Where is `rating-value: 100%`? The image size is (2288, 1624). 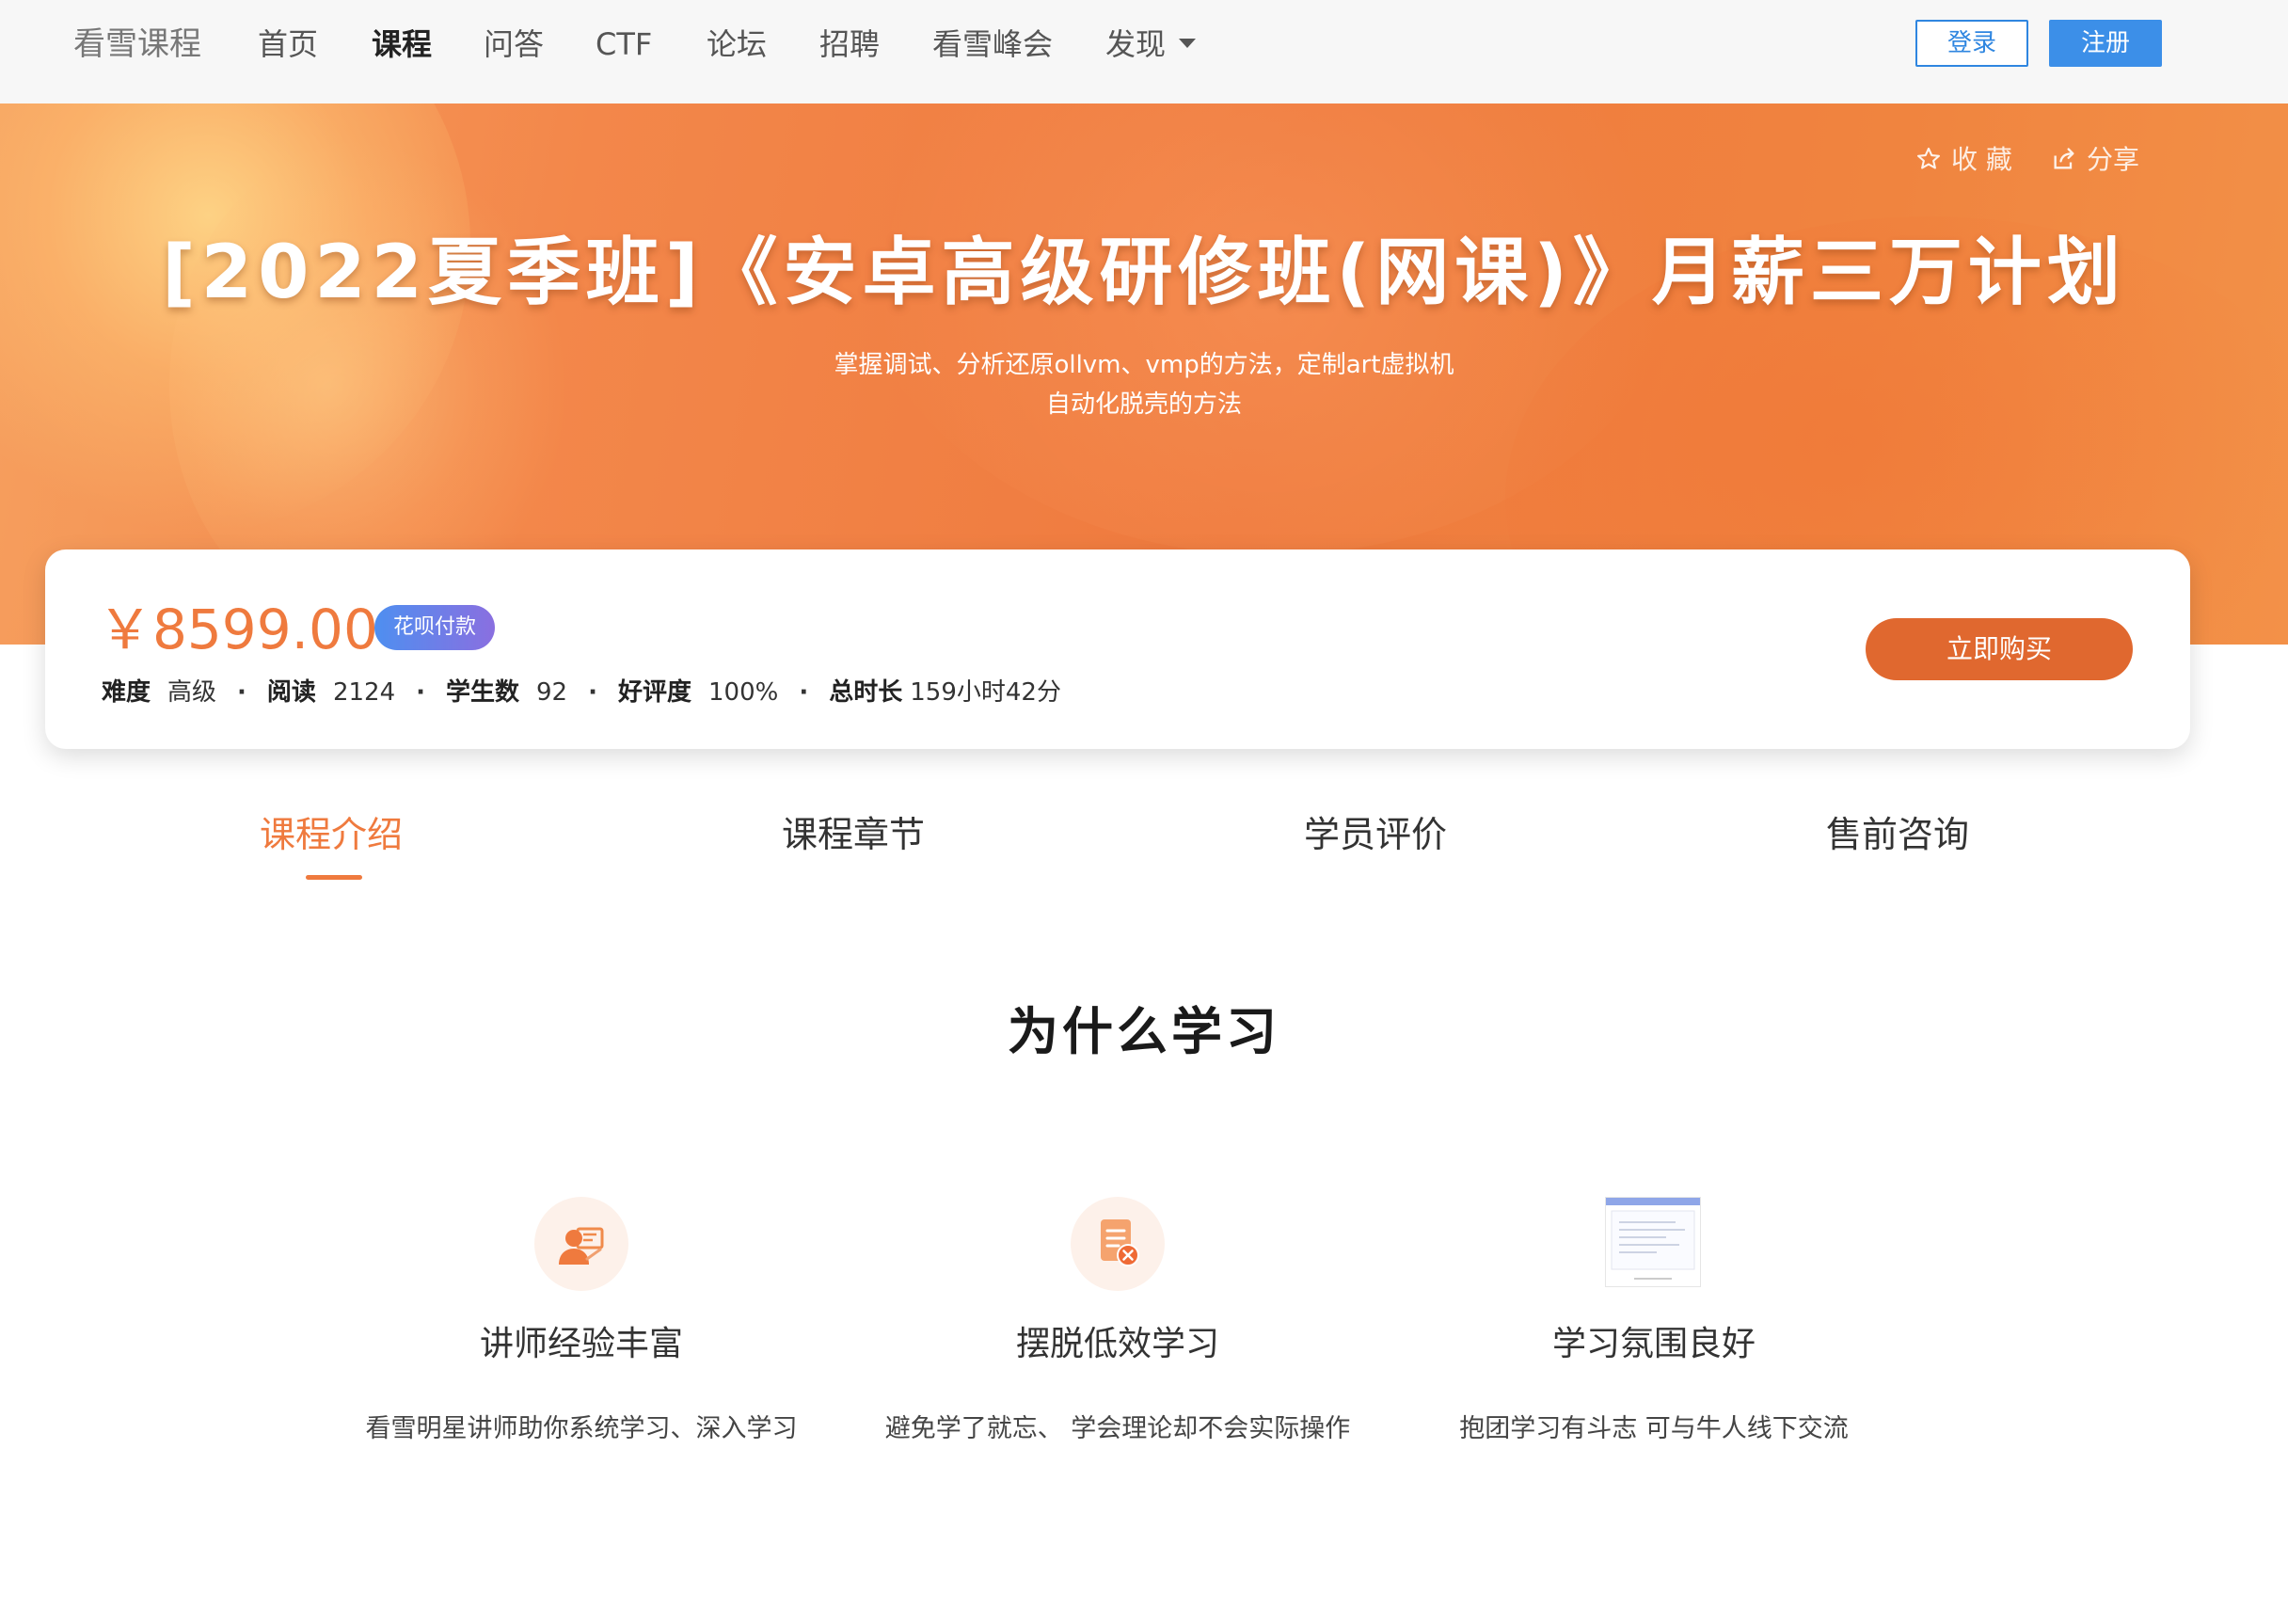
rating-value: 100% is located at coordinates (743, 692).